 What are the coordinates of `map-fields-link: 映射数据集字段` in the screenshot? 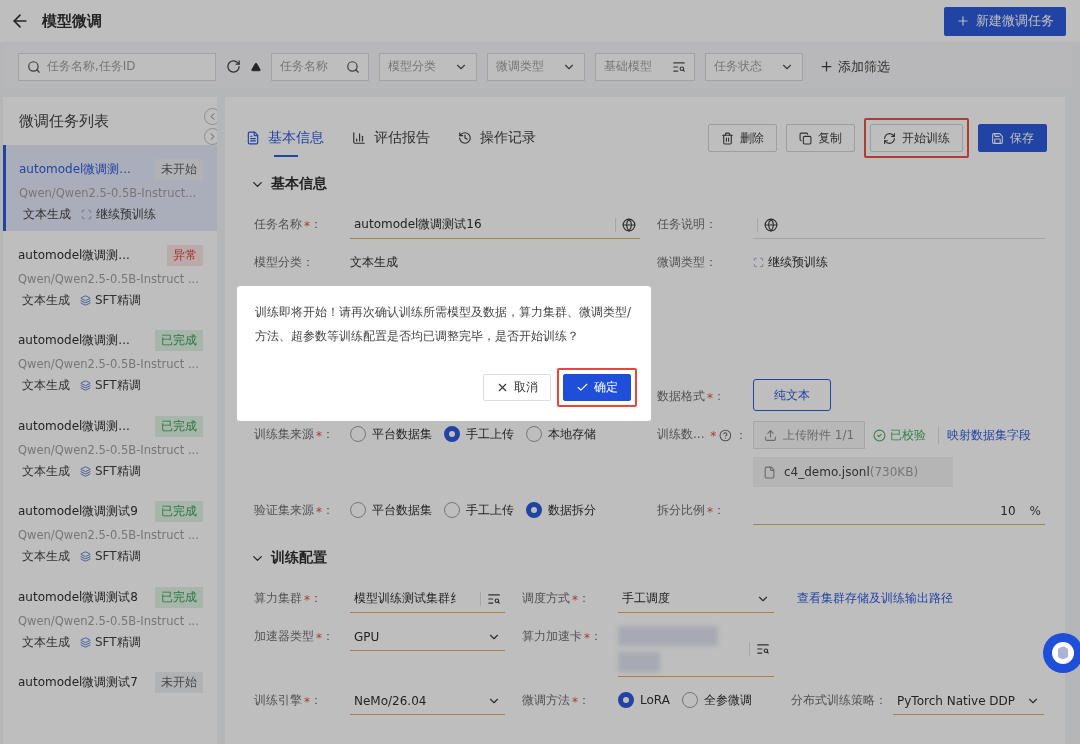 It's located at (989, 435).